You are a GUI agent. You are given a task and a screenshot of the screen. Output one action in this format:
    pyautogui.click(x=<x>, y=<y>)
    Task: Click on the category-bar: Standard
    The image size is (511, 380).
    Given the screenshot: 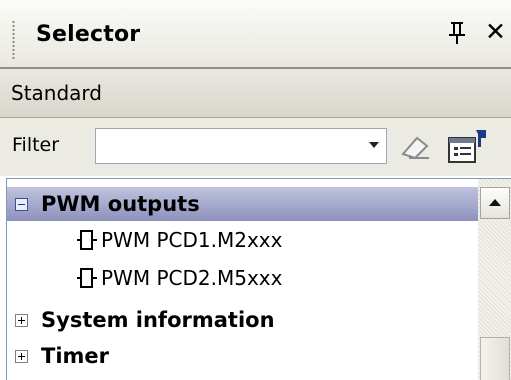 What is the action you would take?
    pyautogui.click(x=255, y=93)
    